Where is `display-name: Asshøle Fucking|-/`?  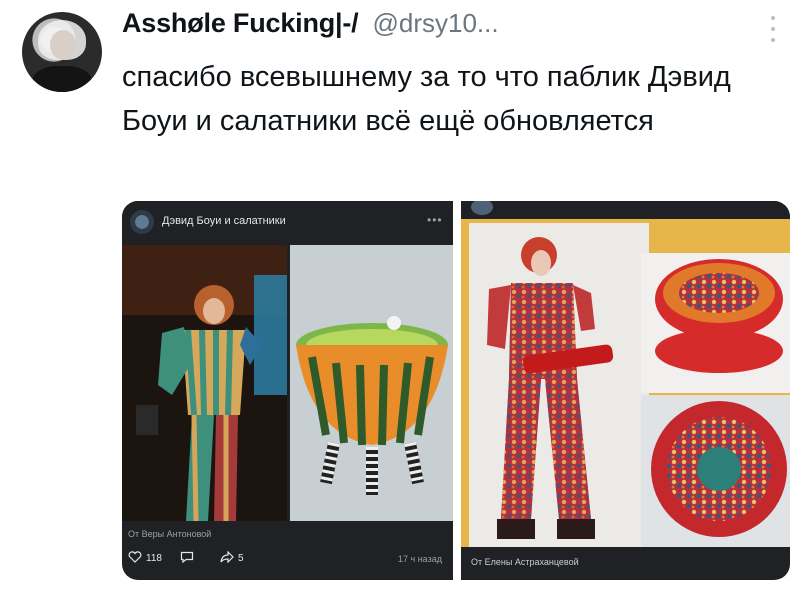
display-name: Asshøle Fucking|-/ is located at coordinates (240, 23).